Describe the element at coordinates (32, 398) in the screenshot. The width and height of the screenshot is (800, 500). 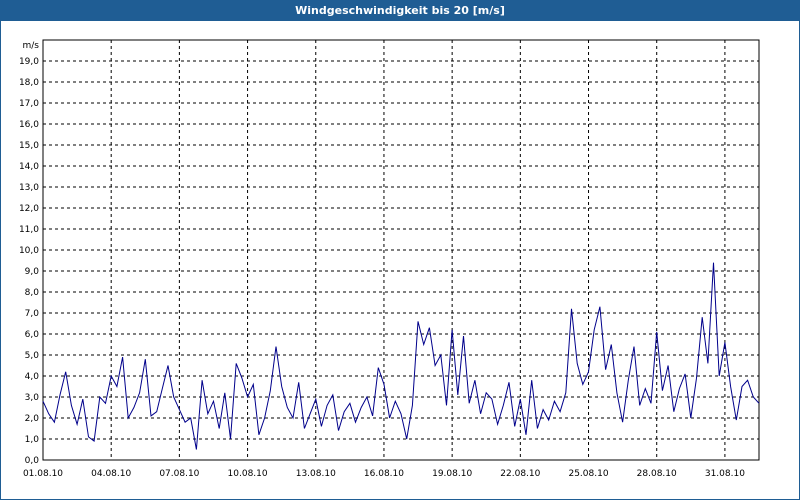
I see `y-tick-label: 3,0` at that location.